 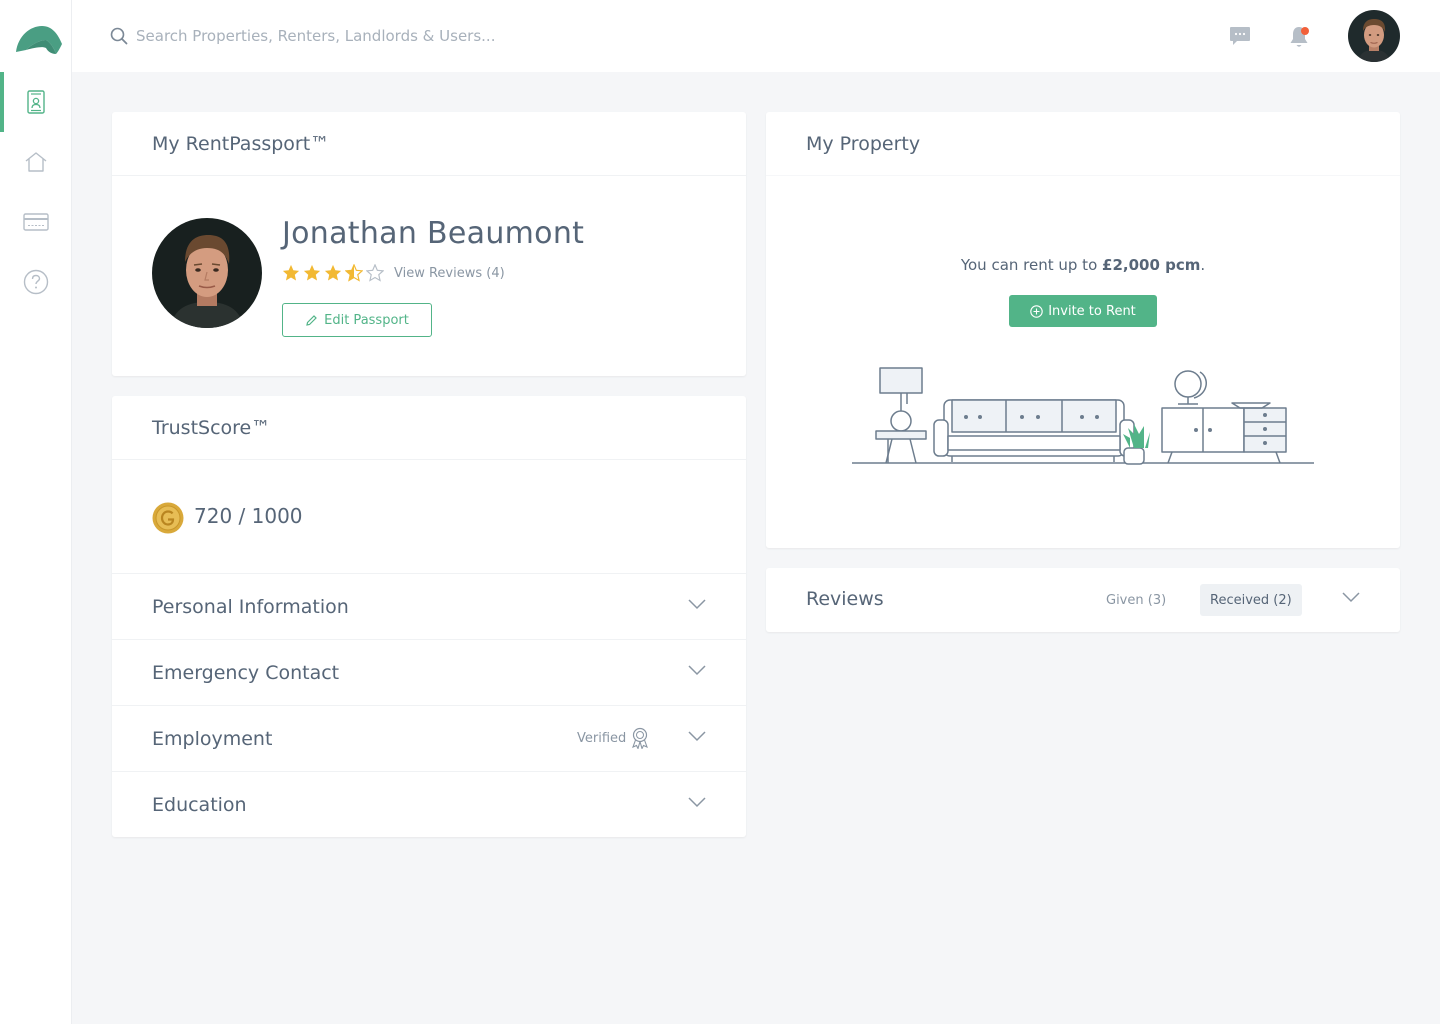 I want to click on reviews-tab-received: Received (2), so click(x=1251, y=600).